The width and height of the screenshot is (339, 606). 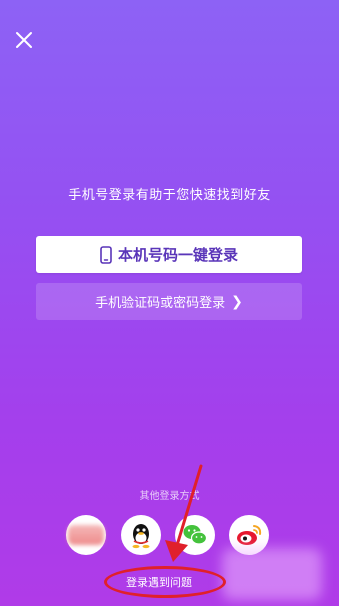 I want to click on login-subtitle: 手机号登录有助于您快速找到好友, so click(x=169, y=195).